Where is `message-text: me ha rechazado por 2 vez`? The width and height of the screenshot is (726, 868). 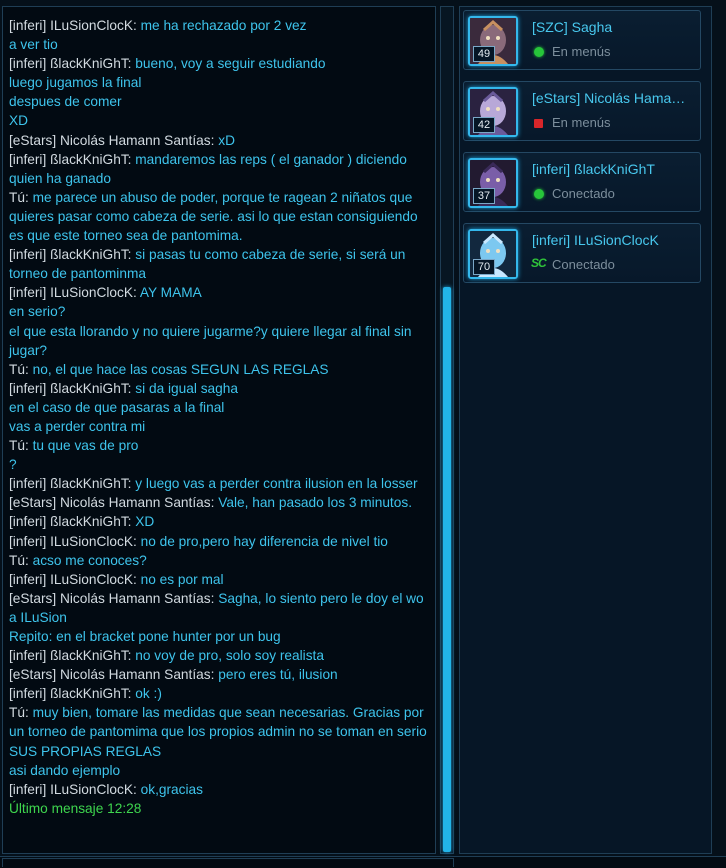
message-text: me ha rechazado por 2 vez is located at coordinates (223, 25).